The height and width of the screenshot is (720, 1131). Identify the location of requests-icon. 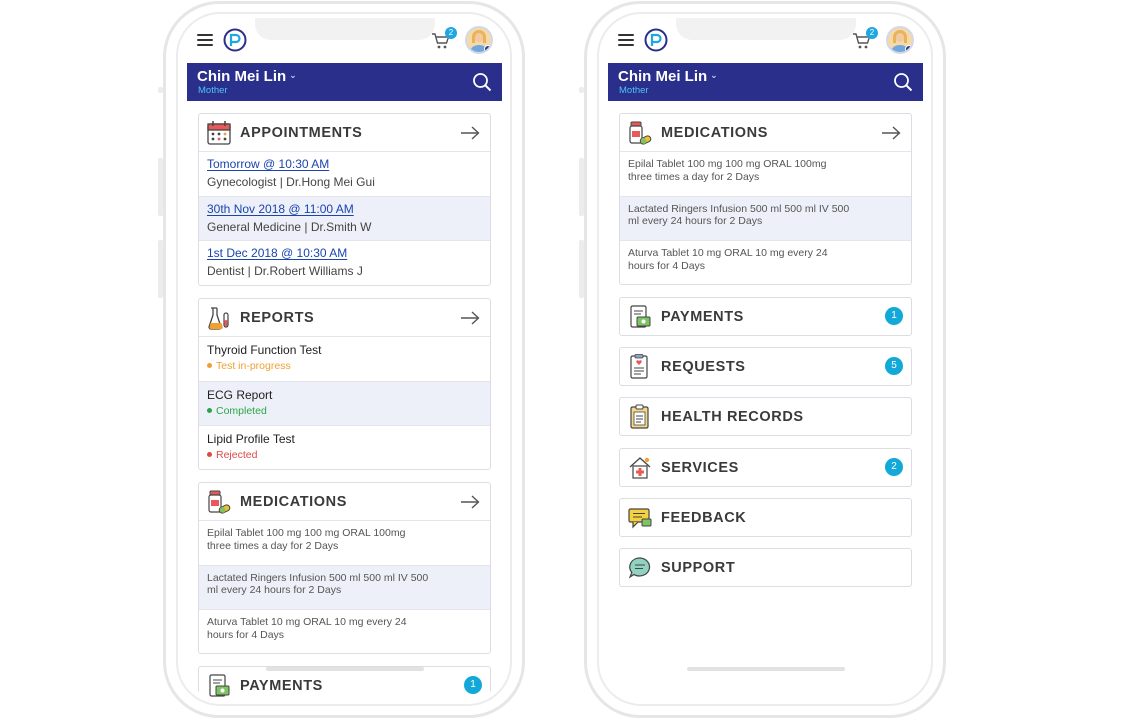
(639, 366).